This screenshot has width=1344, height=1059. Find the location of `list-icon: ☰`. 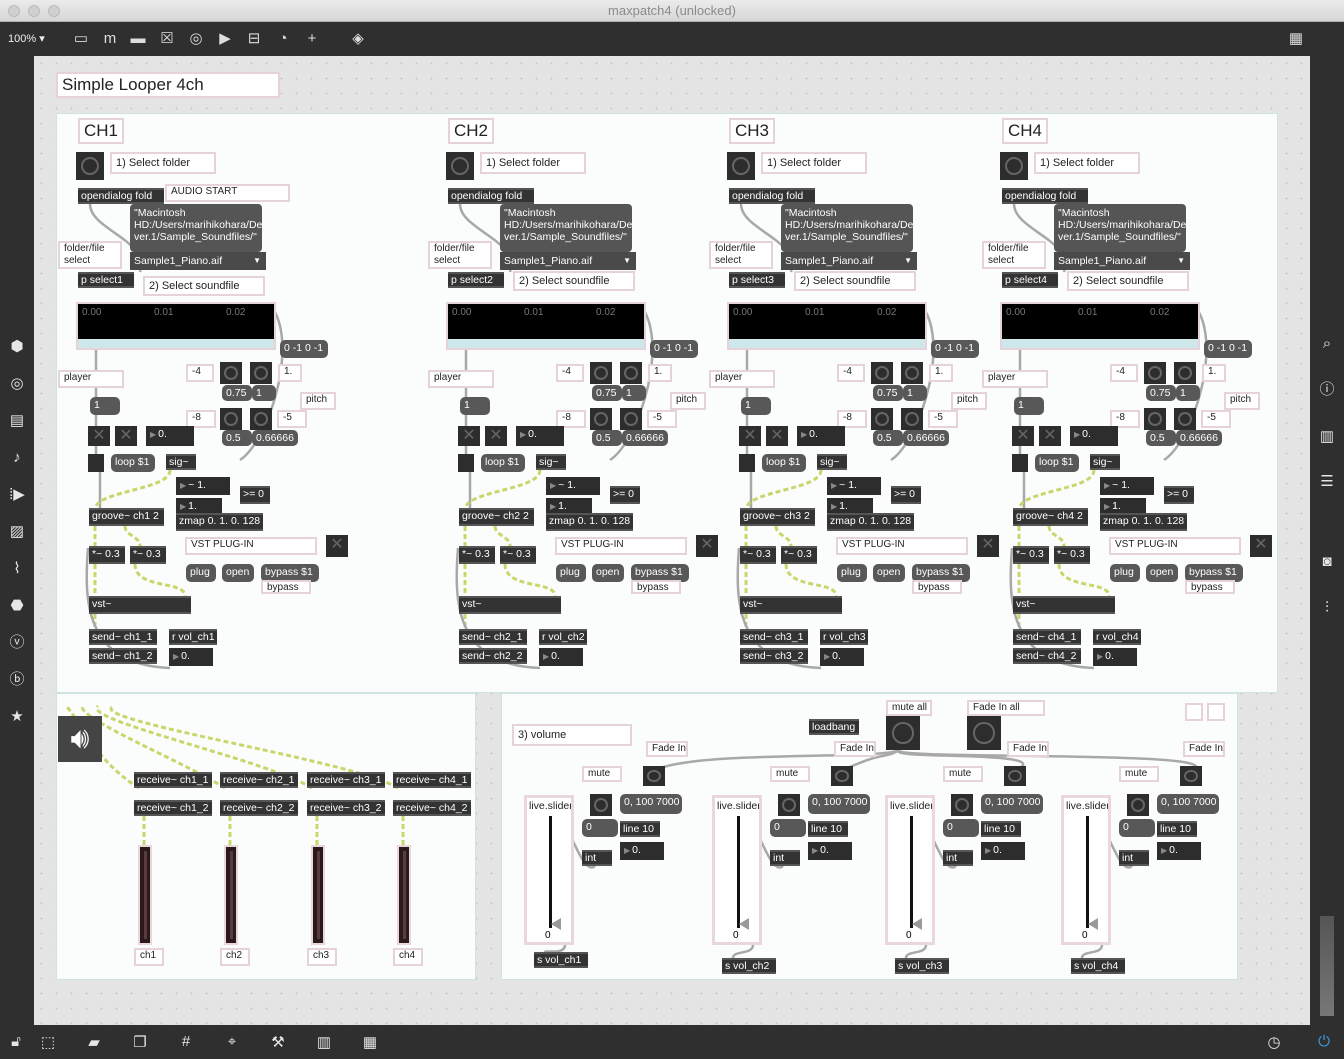

list-icon: ☰ is located at coordinates (1327, 482).